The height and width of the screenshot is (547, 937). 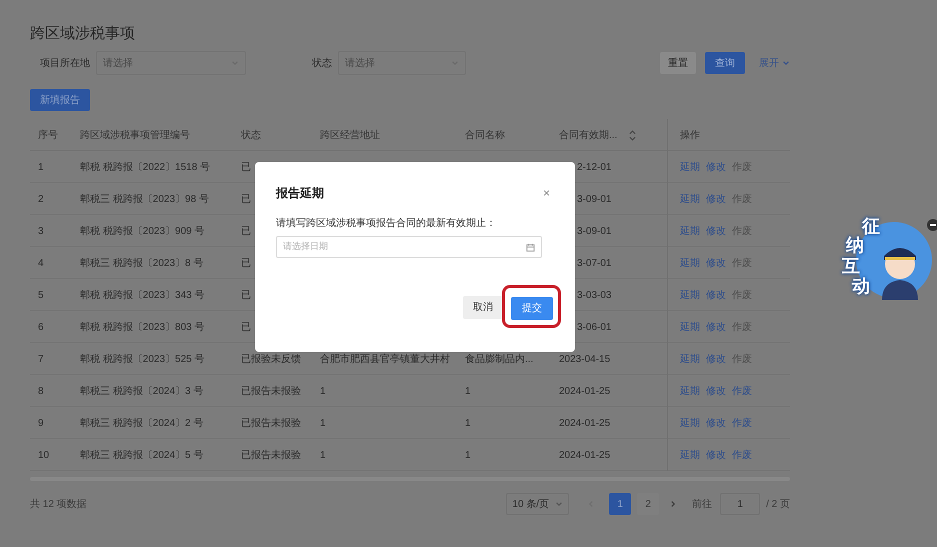 I want to click on table-cell-text: 3, so click(x=41, y=231).